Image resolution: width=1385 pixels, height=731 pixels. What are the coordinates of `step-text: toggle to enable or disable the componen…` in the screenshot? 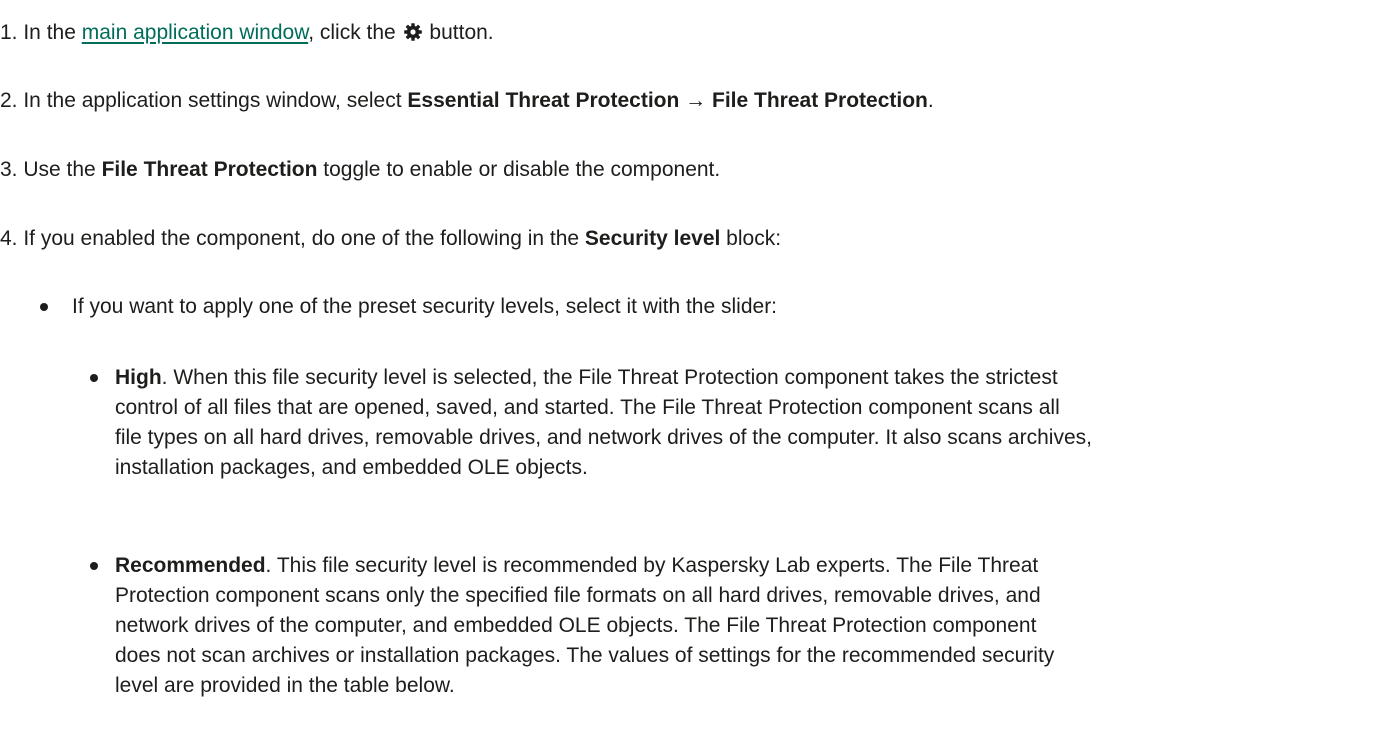 It's located at (519, 169).